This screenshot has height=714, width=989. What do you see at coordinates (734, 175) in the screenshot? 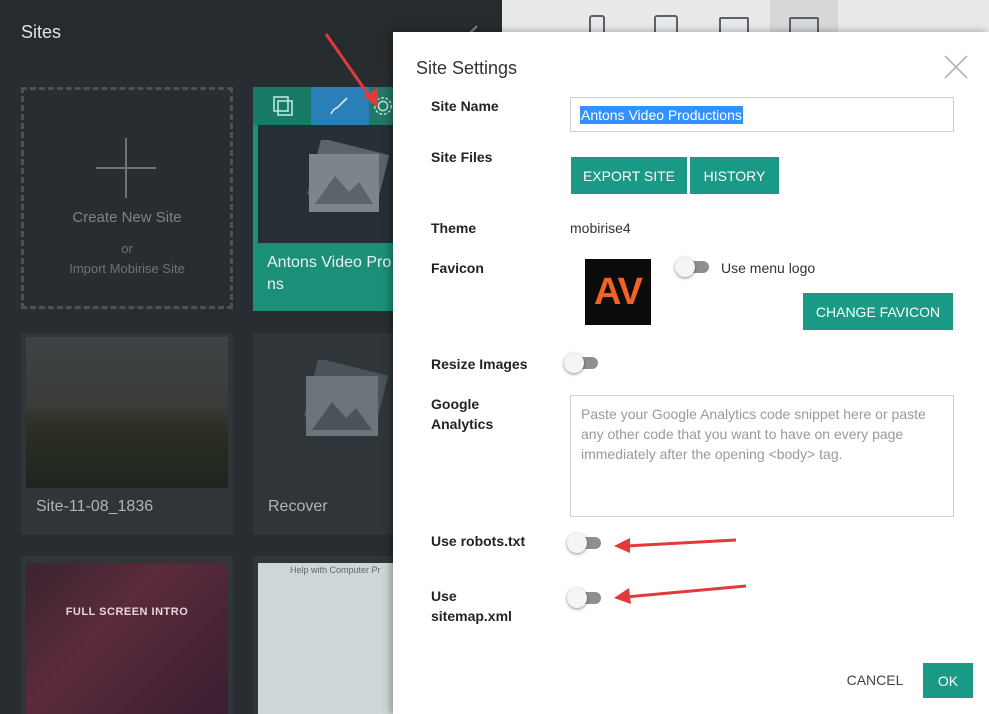
I see `history-button: HISTORY` at bounding box center [734, 175].